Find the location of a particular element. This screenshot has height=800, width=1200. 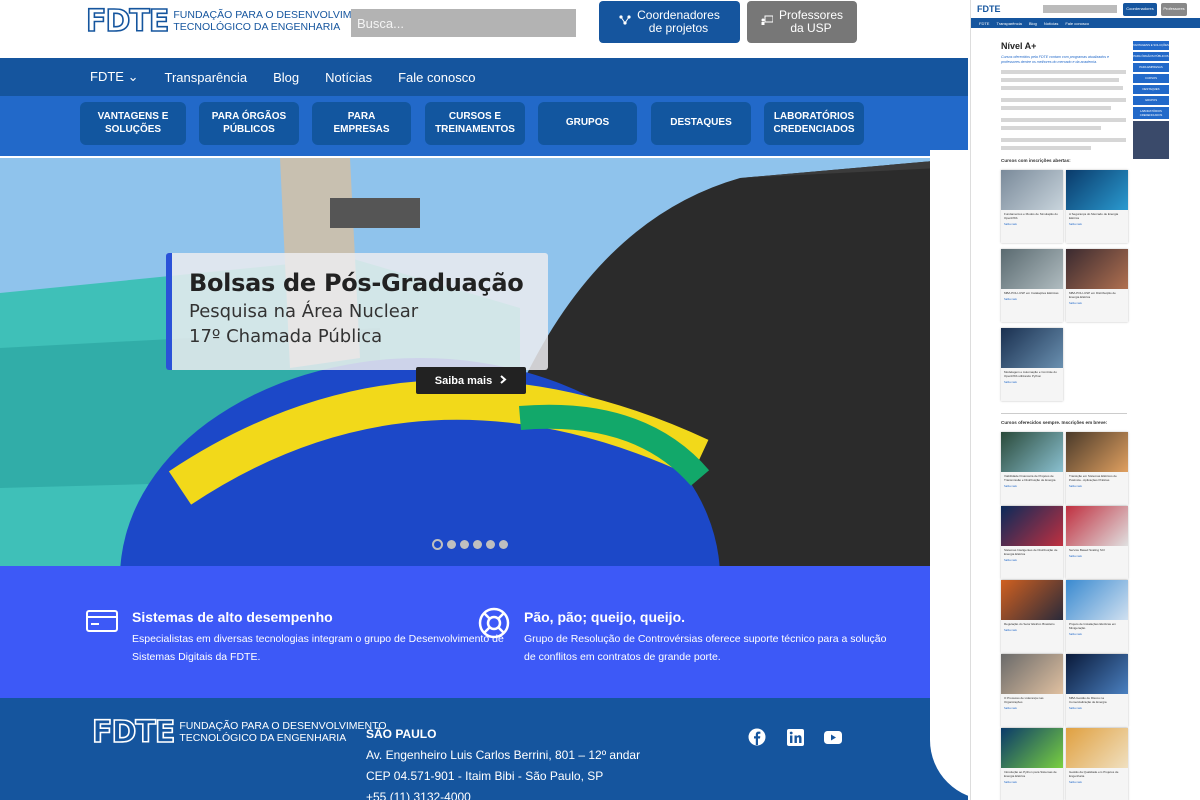

course-title: Service Based Scaling SCI is located at coordinates (1087, 550).